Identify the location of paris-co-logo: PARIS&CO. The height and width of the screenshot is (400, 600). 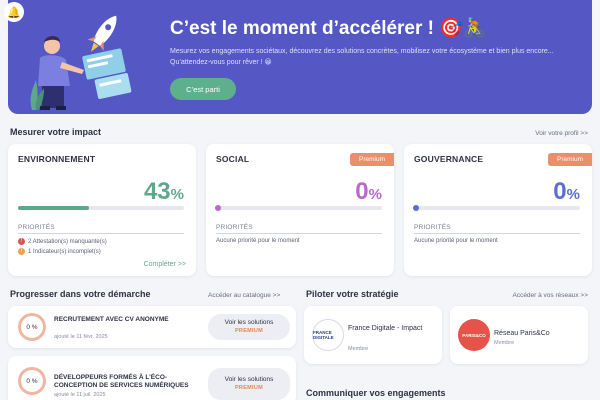
(474, 335).